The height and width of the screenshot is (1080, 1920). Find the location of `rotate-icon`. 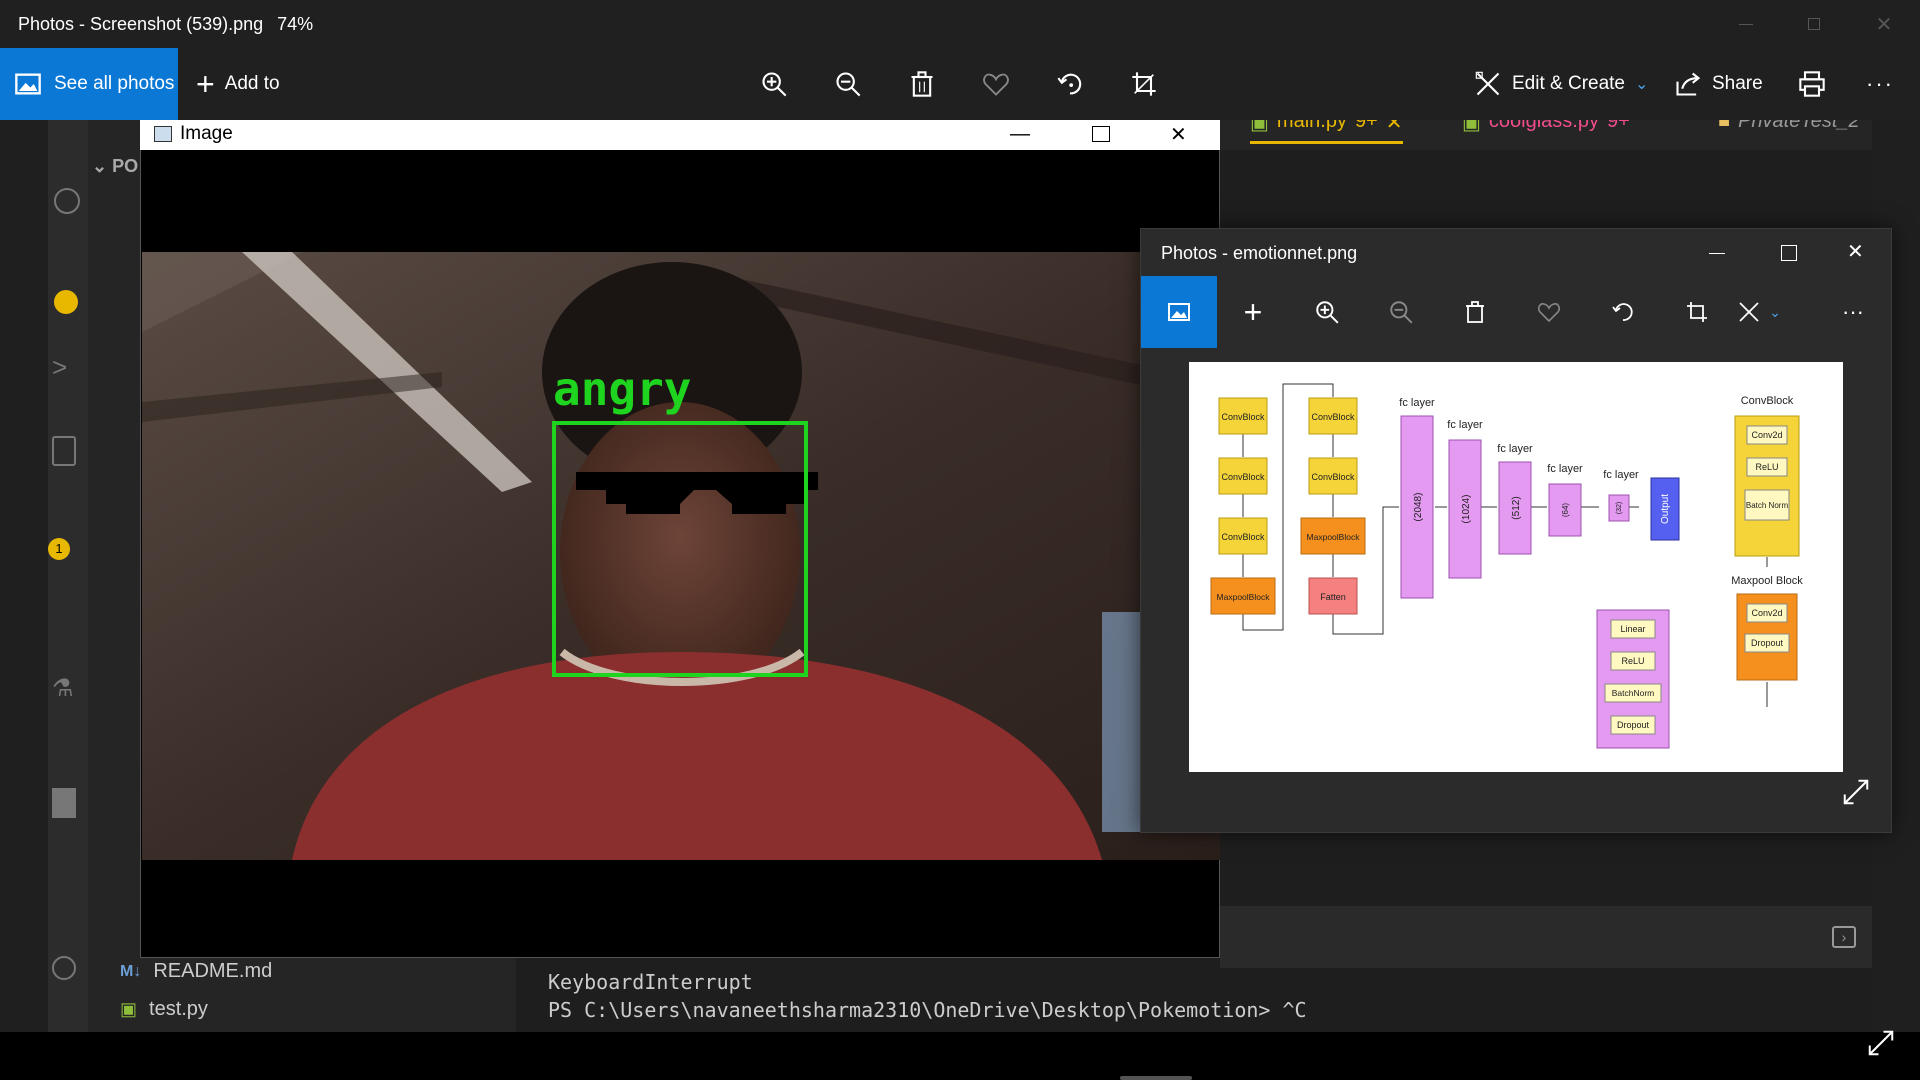

rotate-icon is located at coordinates (1622, 312).